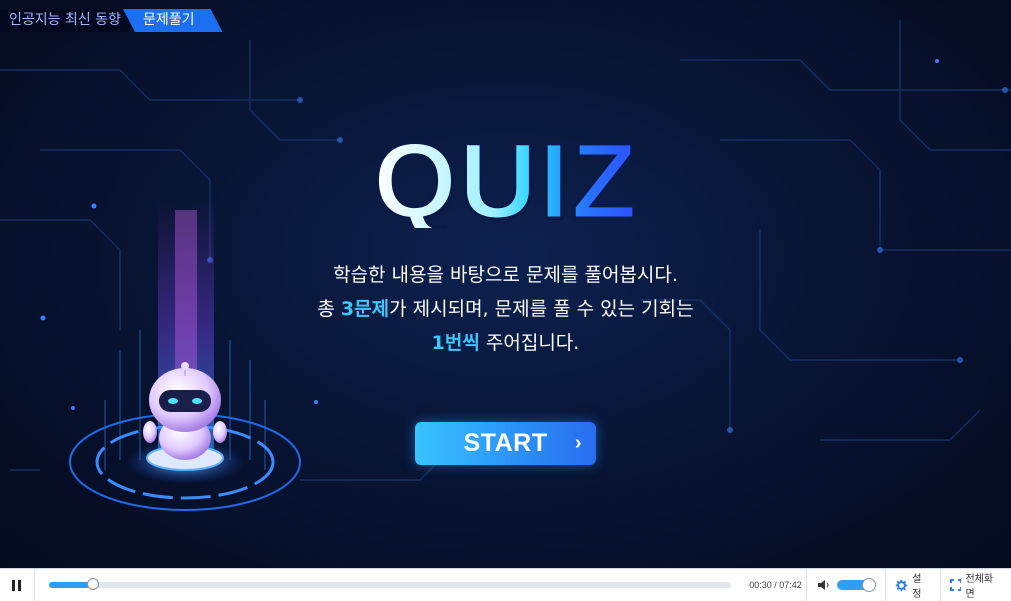  I want to click on player-controls: 00:30 / 07:42 설정 전체화면, so click(505, 584).